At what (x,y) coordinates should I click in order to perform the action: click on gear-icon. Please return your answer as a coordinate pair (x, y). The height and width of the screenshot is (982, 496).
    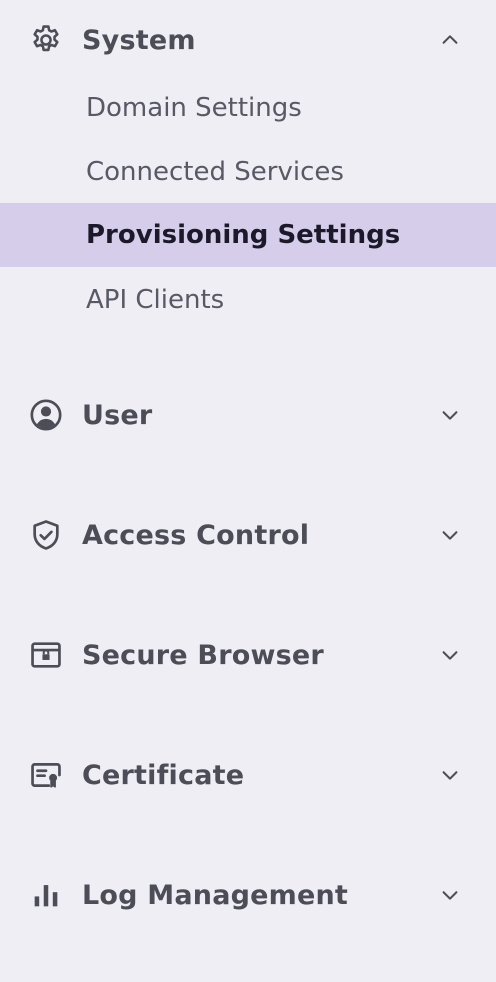
    Looking at the image, I should click on (46, 40).